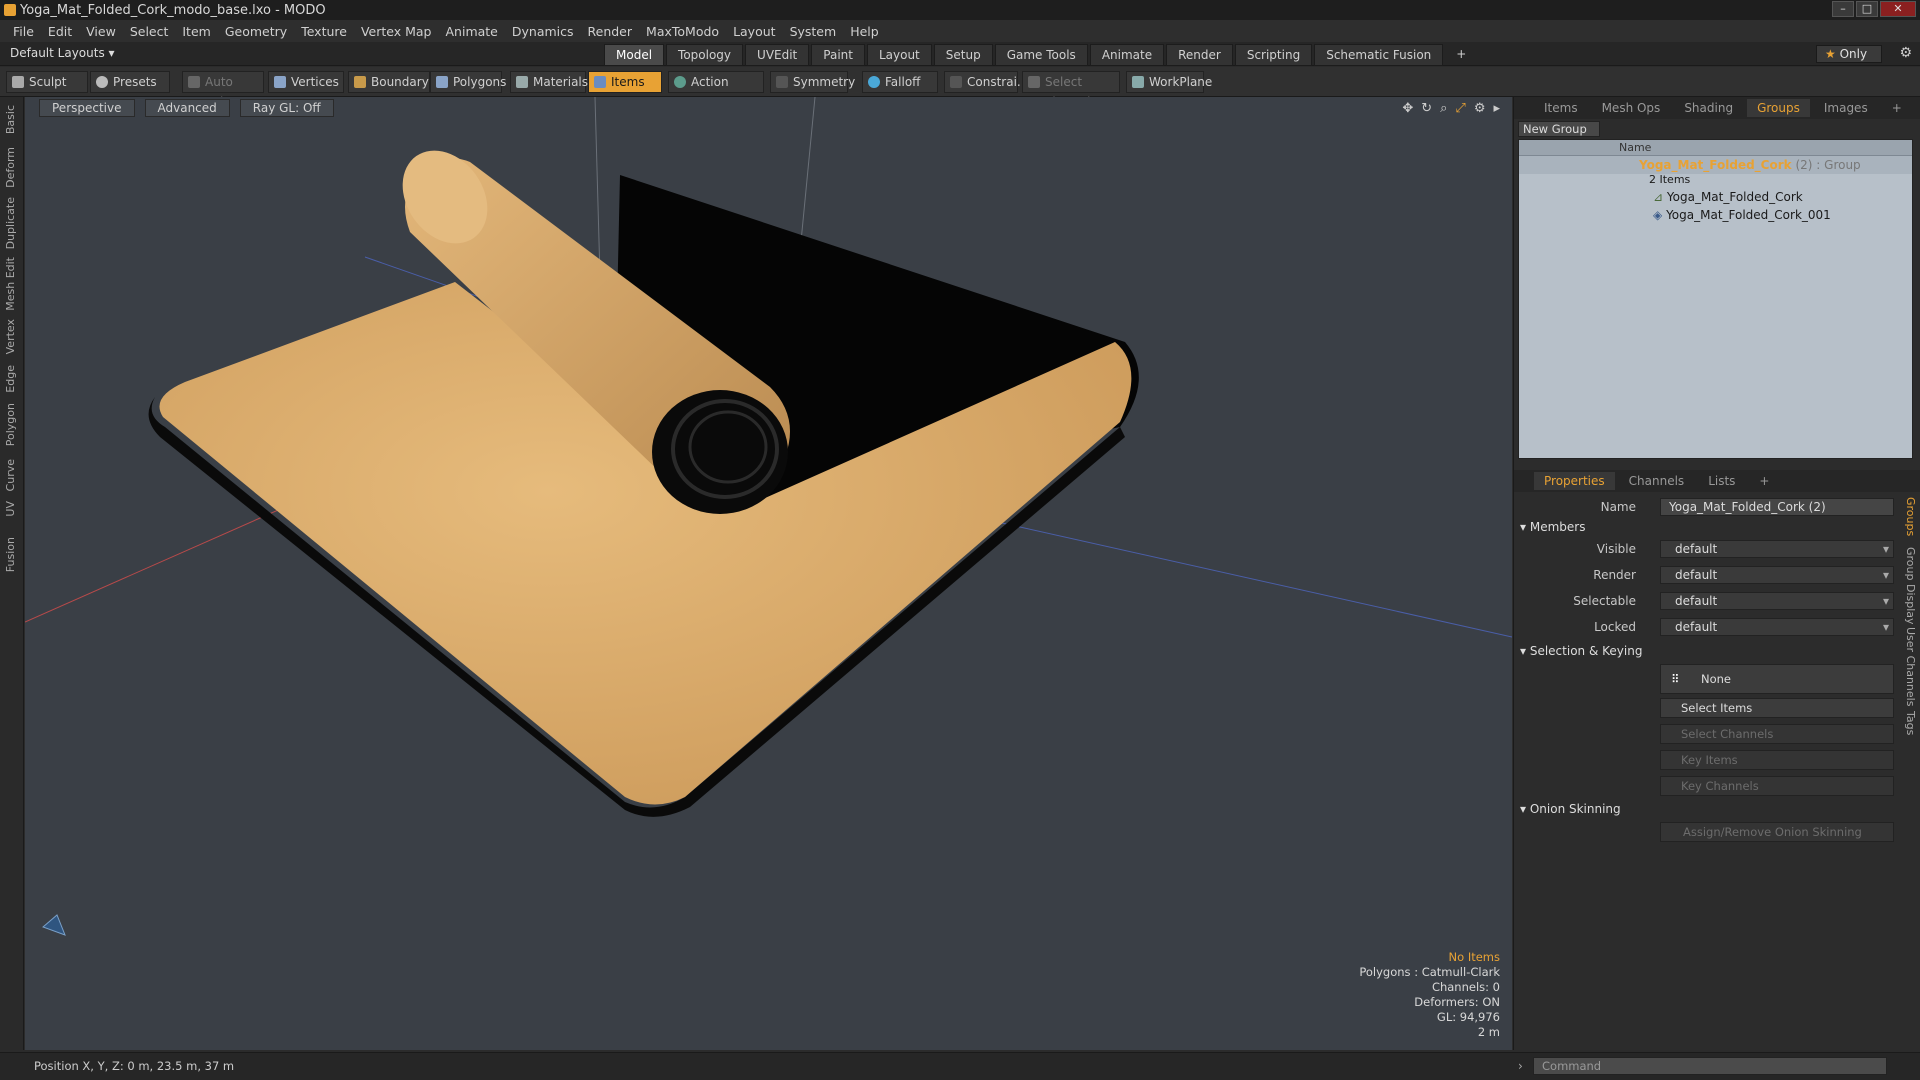 The height and width of the screenshot is (1080, 1920). Describe the element at coordinates (1708, 108) in the screenshot. I see `tab-shading: Shading` at that location.